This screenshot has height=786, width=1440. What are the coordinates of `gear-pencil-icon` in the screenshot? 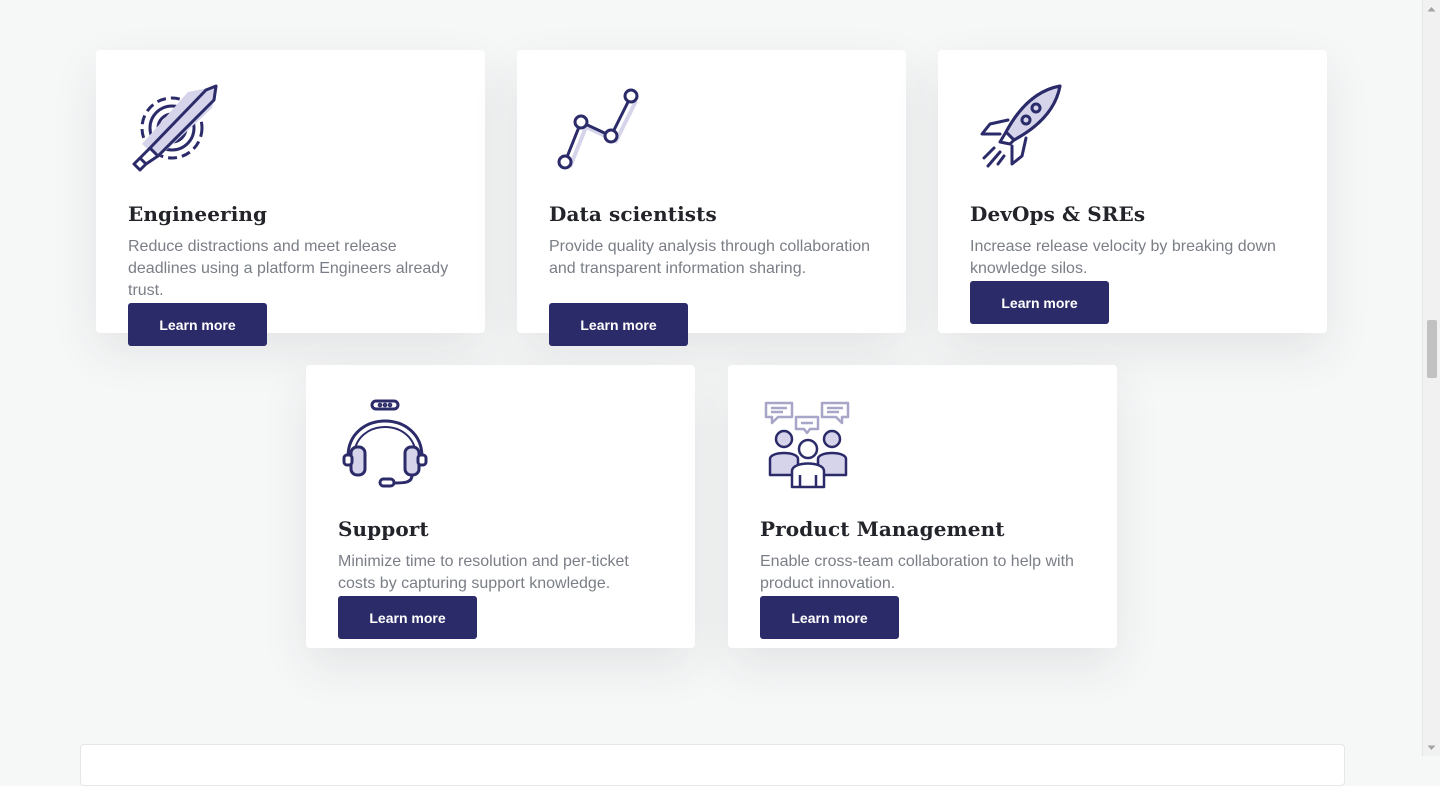 It's located at (175, 129).